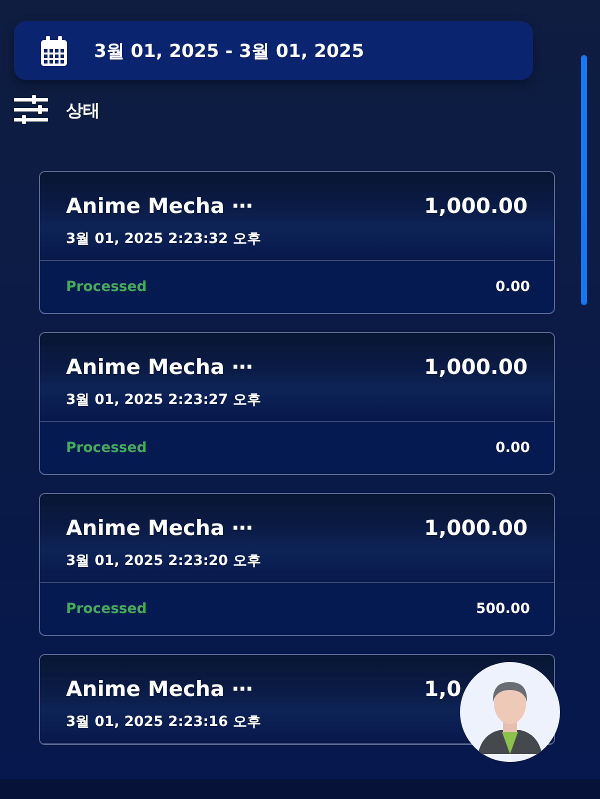 Image resolution: width=600 pixels, height=799 pixels. Describe the element at coordinates (164, 722) in the screenshot. I see `order-datetime: 3월 01, 2025 2:23:16 오후` at that location.